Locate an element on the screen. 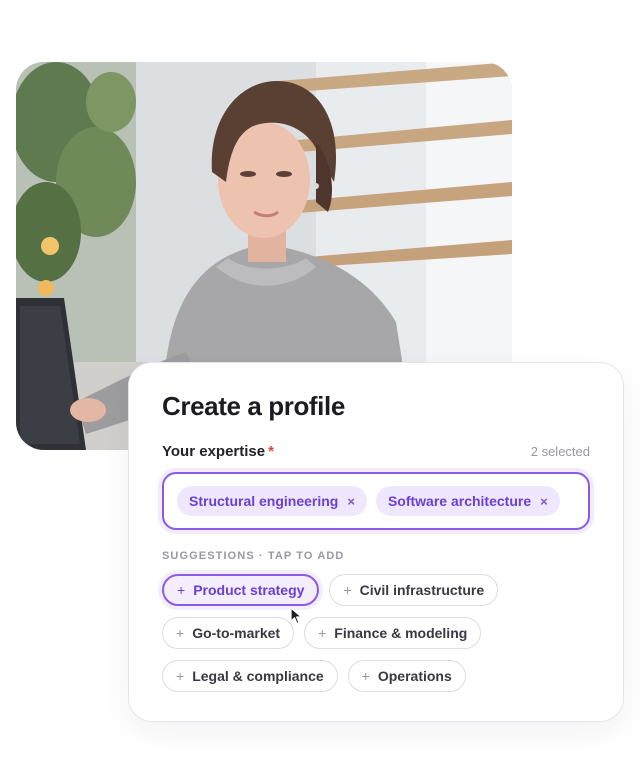 This screenshot has width=640, height=766. chip-label: Operations is located at coordinates (414, 676).